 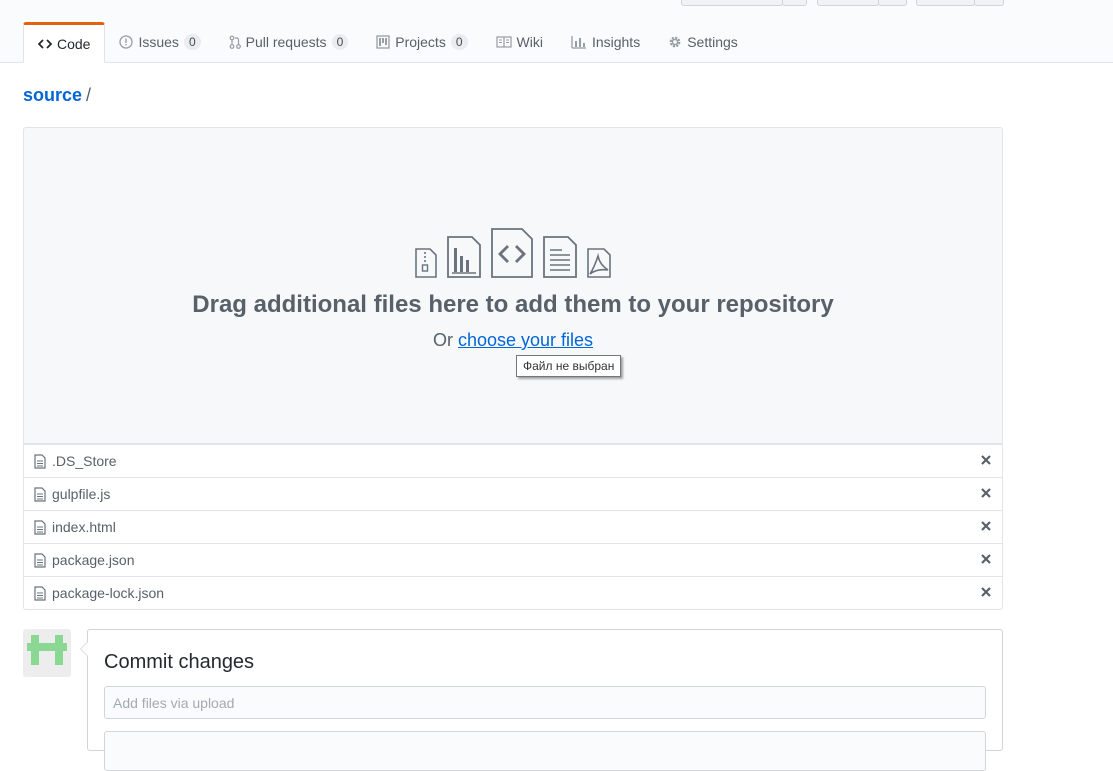 I want to click on tab-pull-requests: Pull requests 0, so click(x=289, y=42).